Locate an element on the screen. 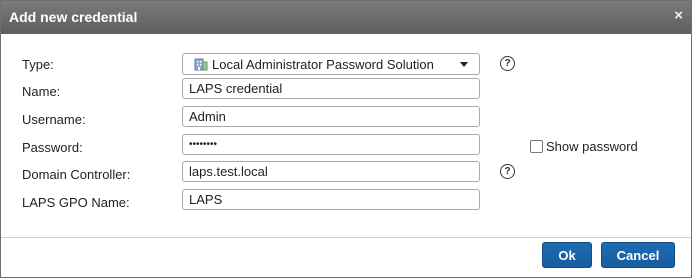 This screenshot has width=692, height=278. chevron-down-icon is located at coordinates (464, 64).